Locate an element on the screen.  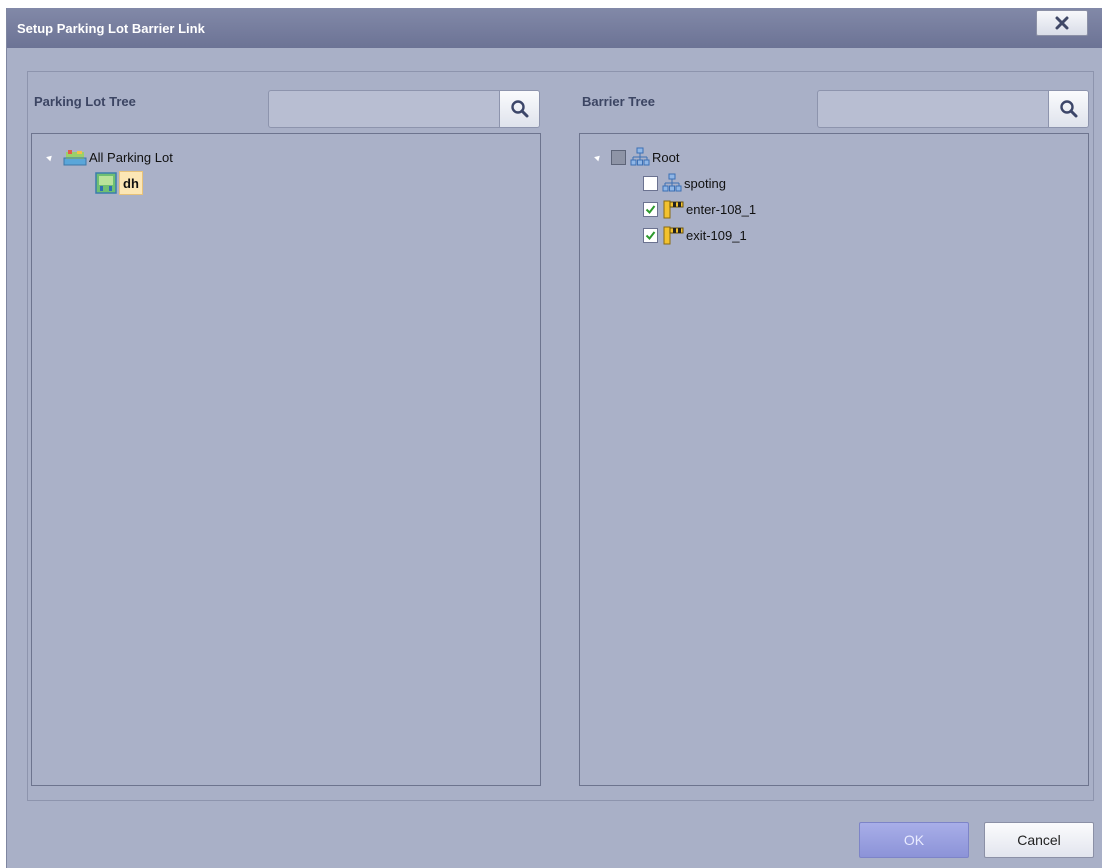
parking-lot-icon is located at coordinates (106, 183).